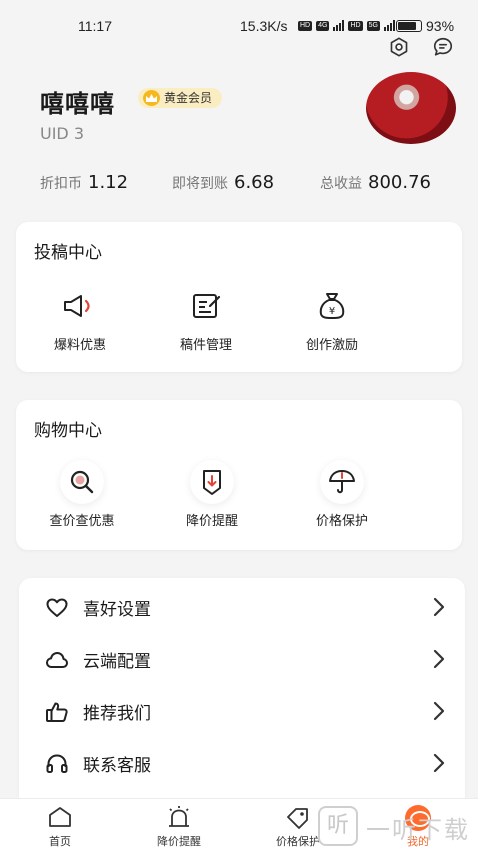 This screenshot has height=850, width=478. I want to click on grid-item-incentives: ¥ 创作激励, so click(332, 318).